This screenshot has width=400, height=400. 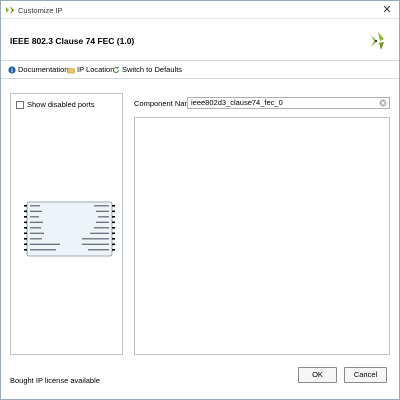 What do you see at coordinates (387, 10) in the screenshot?
I see `close-icon: ✕` at bounding box center [387, 10].